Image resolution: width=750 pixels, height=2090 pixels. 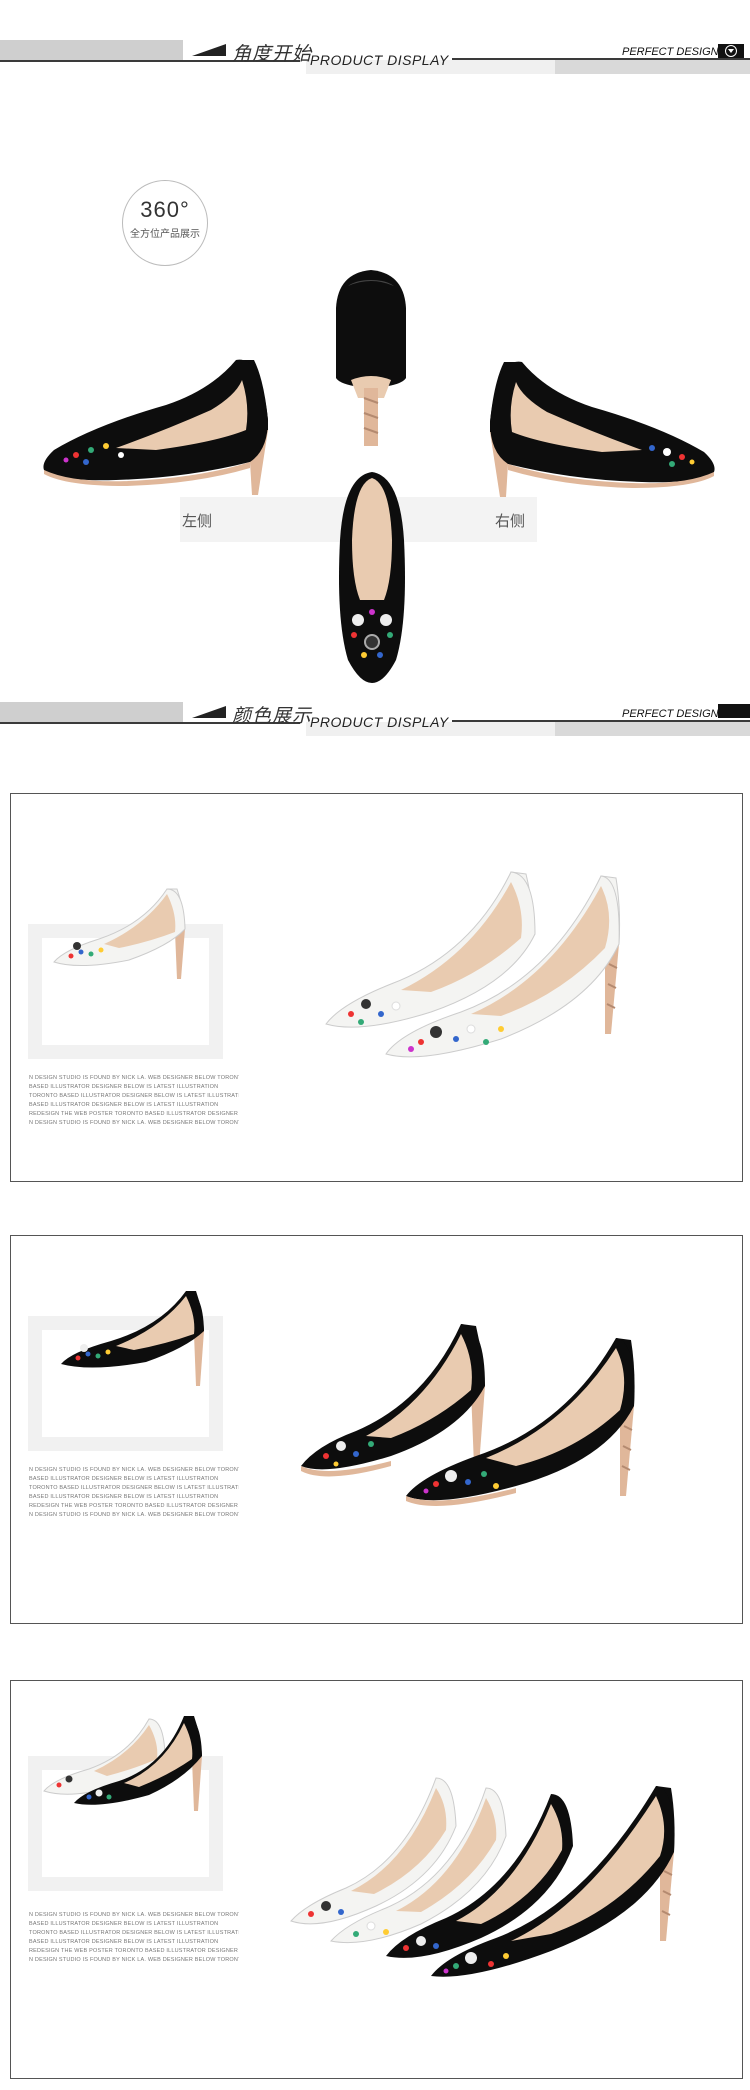 I want to click on shoe-left-side-image, so click(x=155, y=427).